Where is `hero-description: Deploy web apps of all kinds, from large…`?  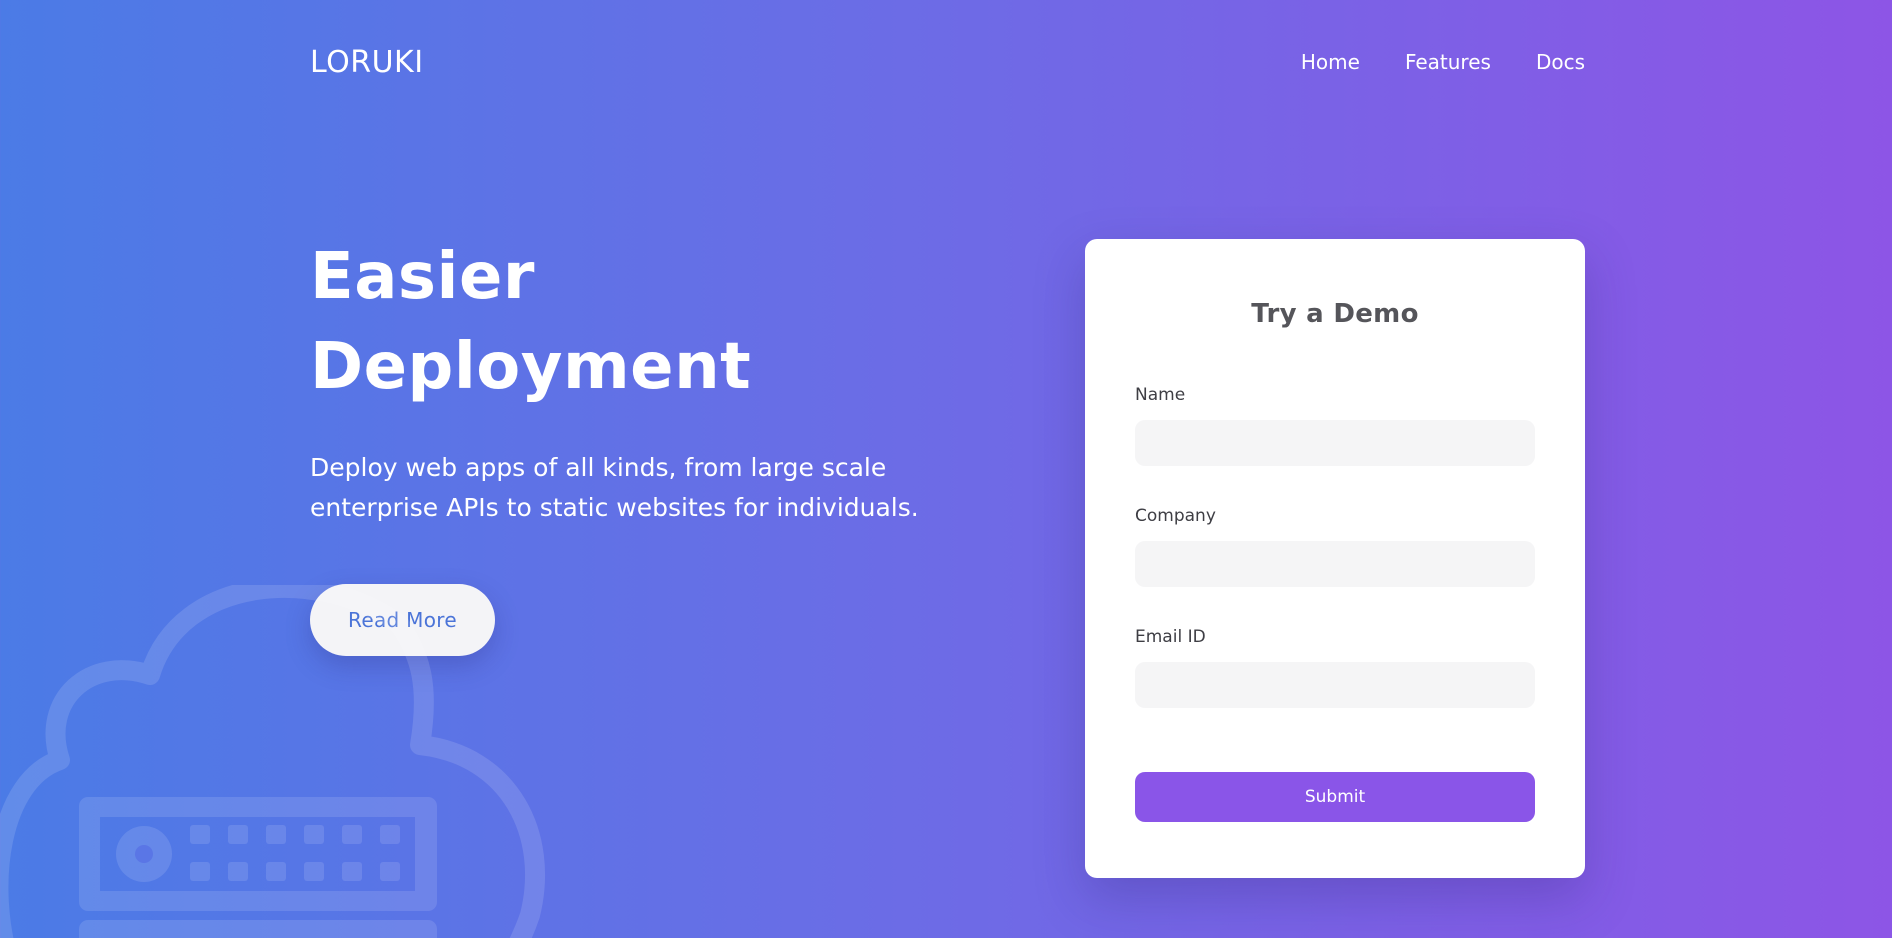 hero-description: Deploy web apps of all kinds, from large… is located at coordinates (614, 487).